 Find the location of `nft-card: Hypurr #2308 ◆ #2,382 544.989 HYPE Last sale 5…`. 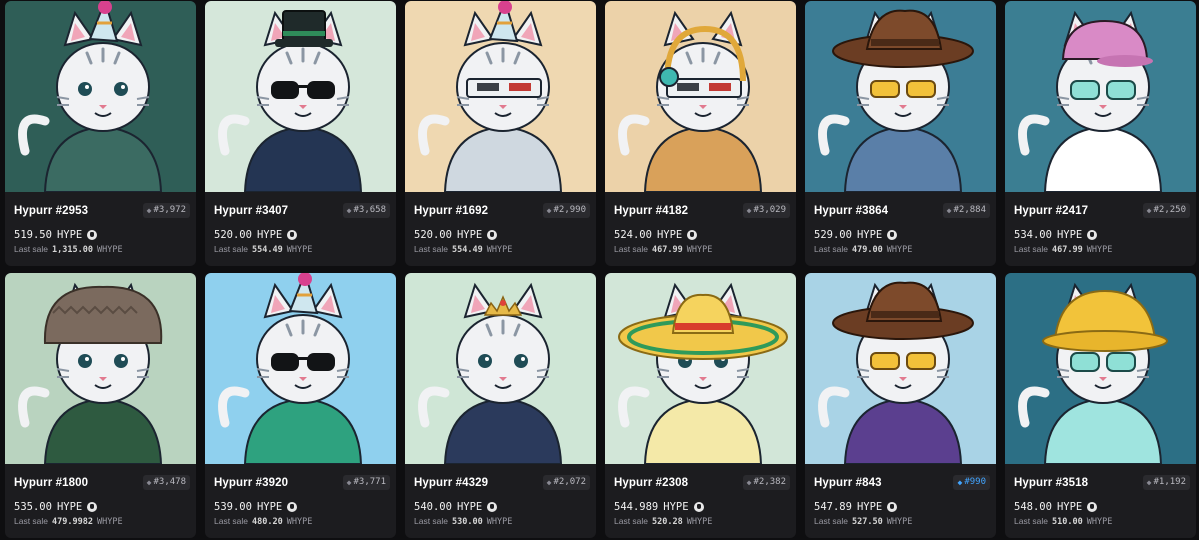

nft-card: Hypurr #2308 ◆ #2,382 544.989 HYPE Last sale 5… is located at coordinates (700, 405).